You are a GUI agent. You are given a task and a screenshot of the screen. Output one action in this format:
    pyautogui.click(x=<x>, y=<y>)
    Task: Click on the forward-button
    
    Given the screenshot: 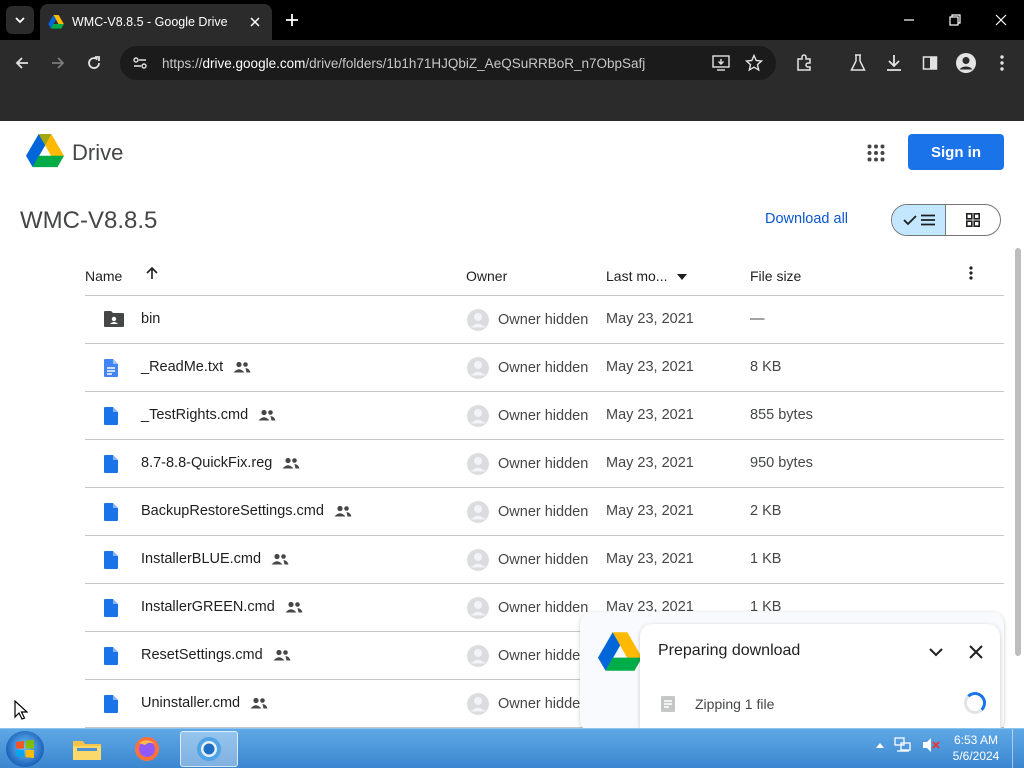 What is the action you would take?
    pyautogui.click(x=58, y=63)
    